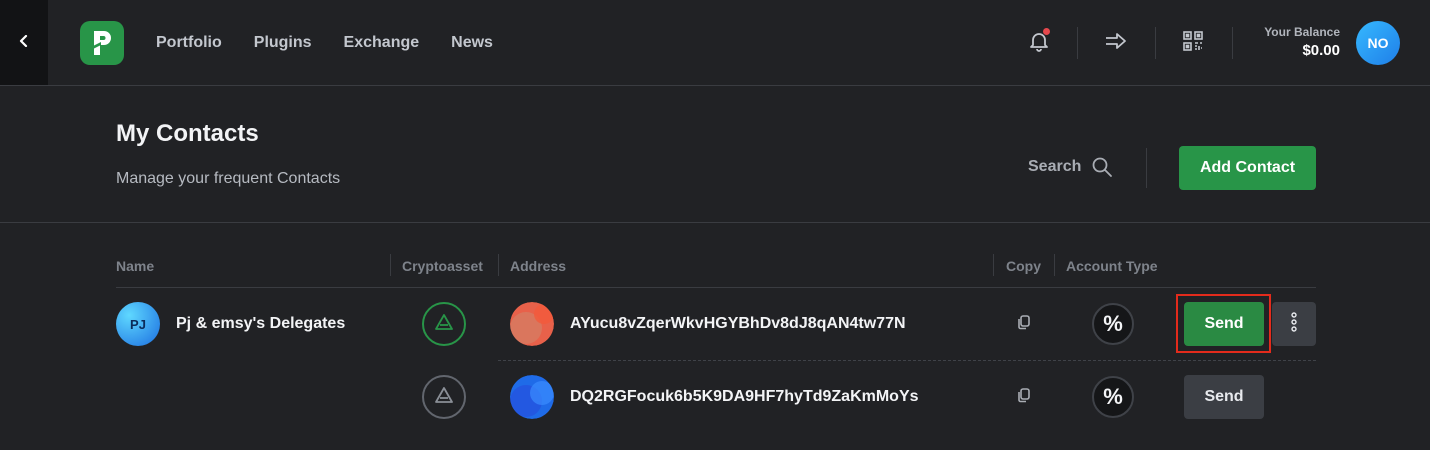 Image resolution: width=1430 pixels, height=450 pixels. I want to click on address-text: AYucu8vZqerWkvHGYBhDv8dJ8qAN4tw77N, so click(738, 323).